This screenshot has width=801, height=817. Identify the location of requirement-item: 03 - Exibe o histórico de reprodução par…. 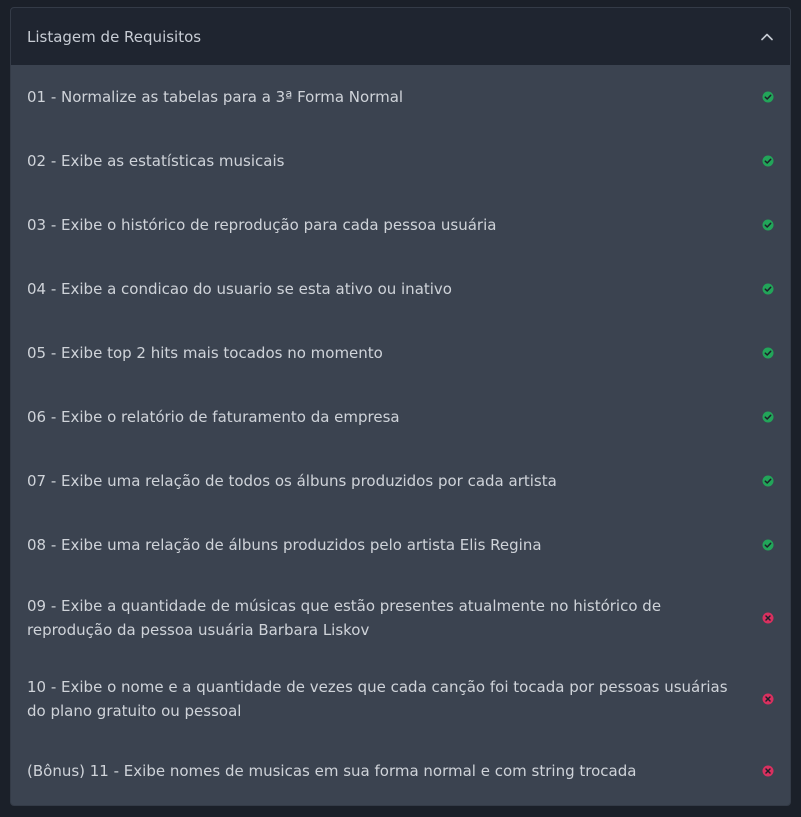
(400, 225).